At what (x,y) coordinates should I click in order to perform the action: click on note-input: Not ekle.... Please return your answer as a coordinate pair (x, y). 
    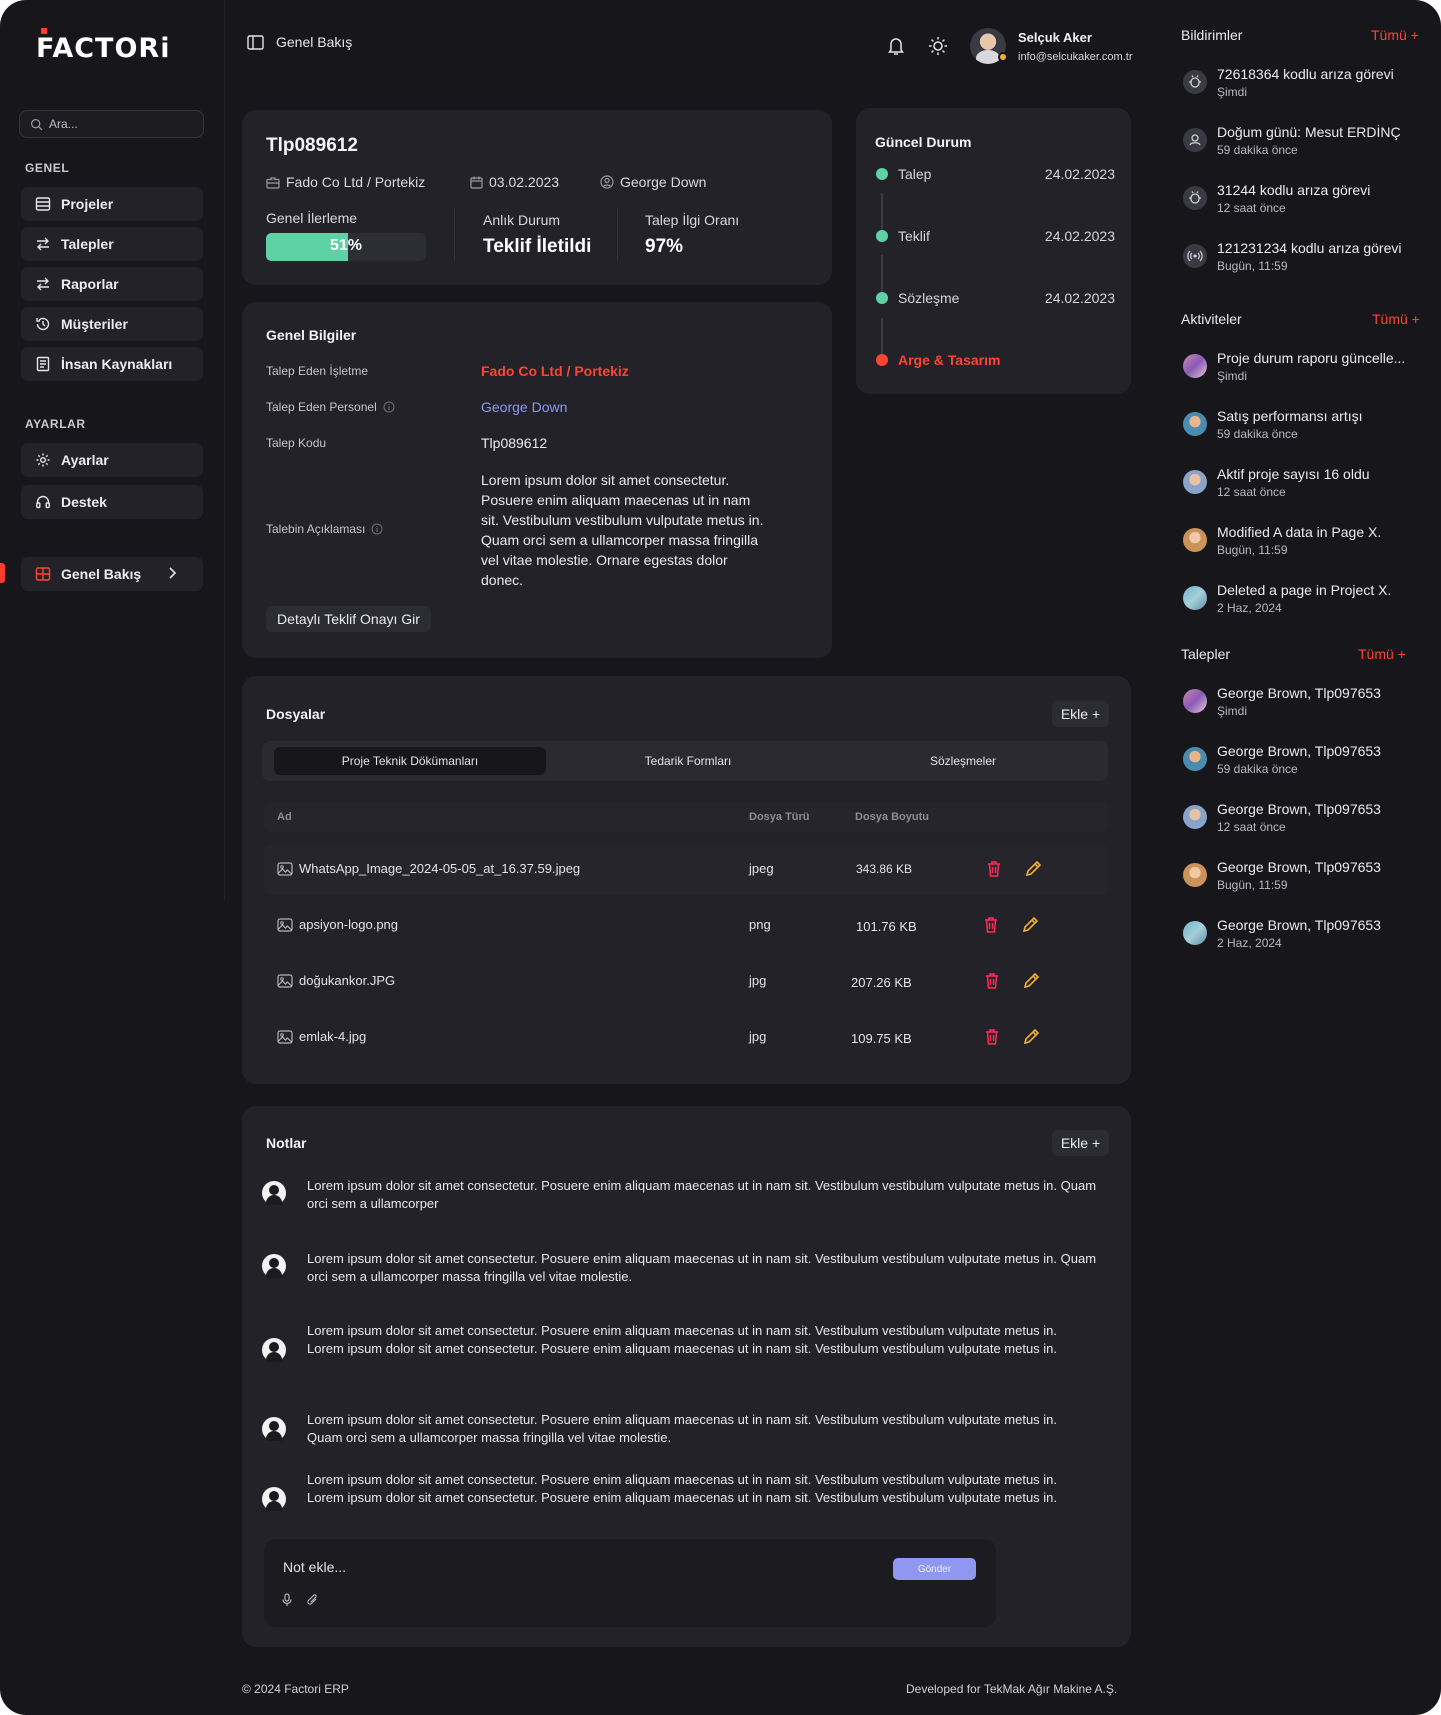
    Looking at the image, I should click on (314, 1567).